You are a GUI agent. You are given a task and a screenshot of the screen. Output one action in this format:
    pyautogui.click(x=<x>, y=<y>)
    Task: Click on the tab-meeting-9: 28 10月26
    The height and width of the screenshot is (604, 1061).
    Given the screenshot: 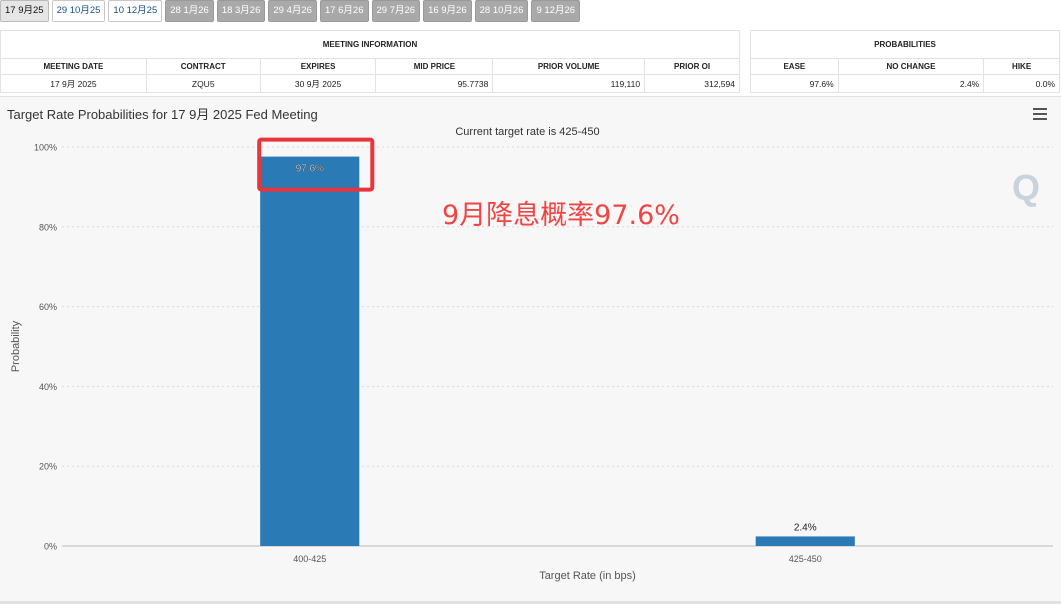 What is the action you would take?
    pyautogui.click(x=501, y=11)
    